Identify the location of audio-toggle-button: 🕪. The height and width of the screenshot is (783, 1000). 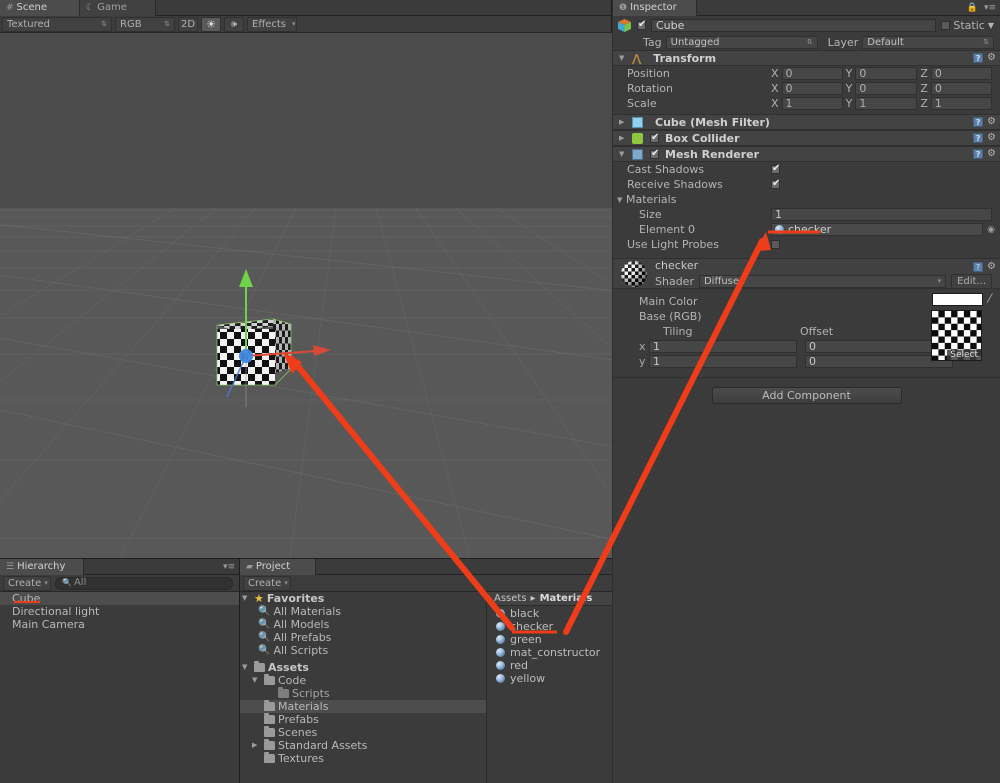
(234, 24).